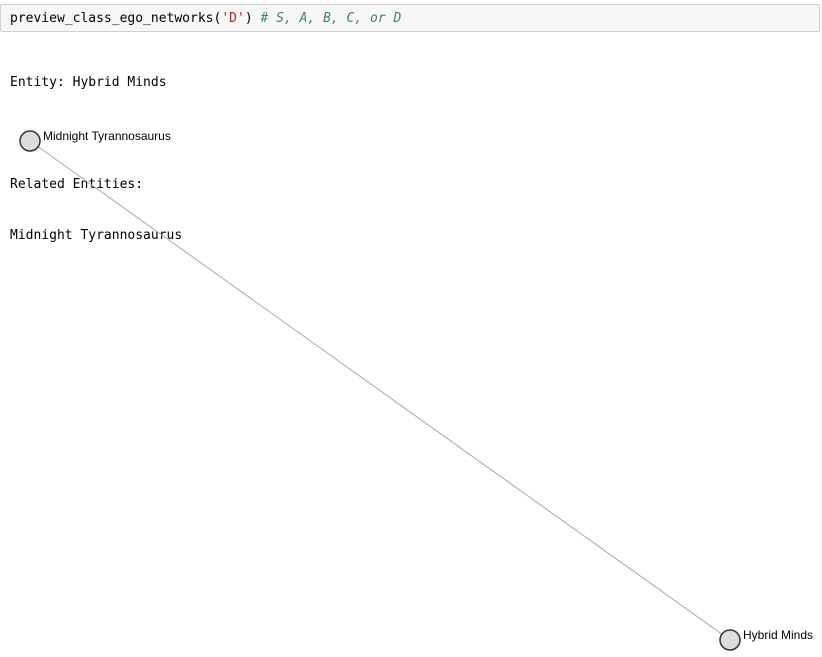 The width and height of the screenshot is (822, 657). Describe the element at coordinates (730, 640) in the screenshot. I see `node-hybrid-minds` at that location.